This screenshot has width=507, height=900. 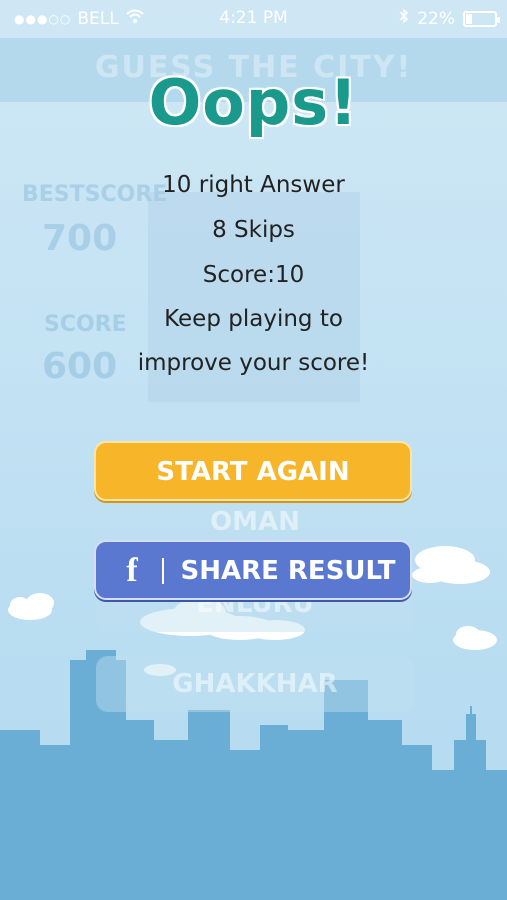 I want to click on popup-title: Oops!, so click(x=253, y=102).